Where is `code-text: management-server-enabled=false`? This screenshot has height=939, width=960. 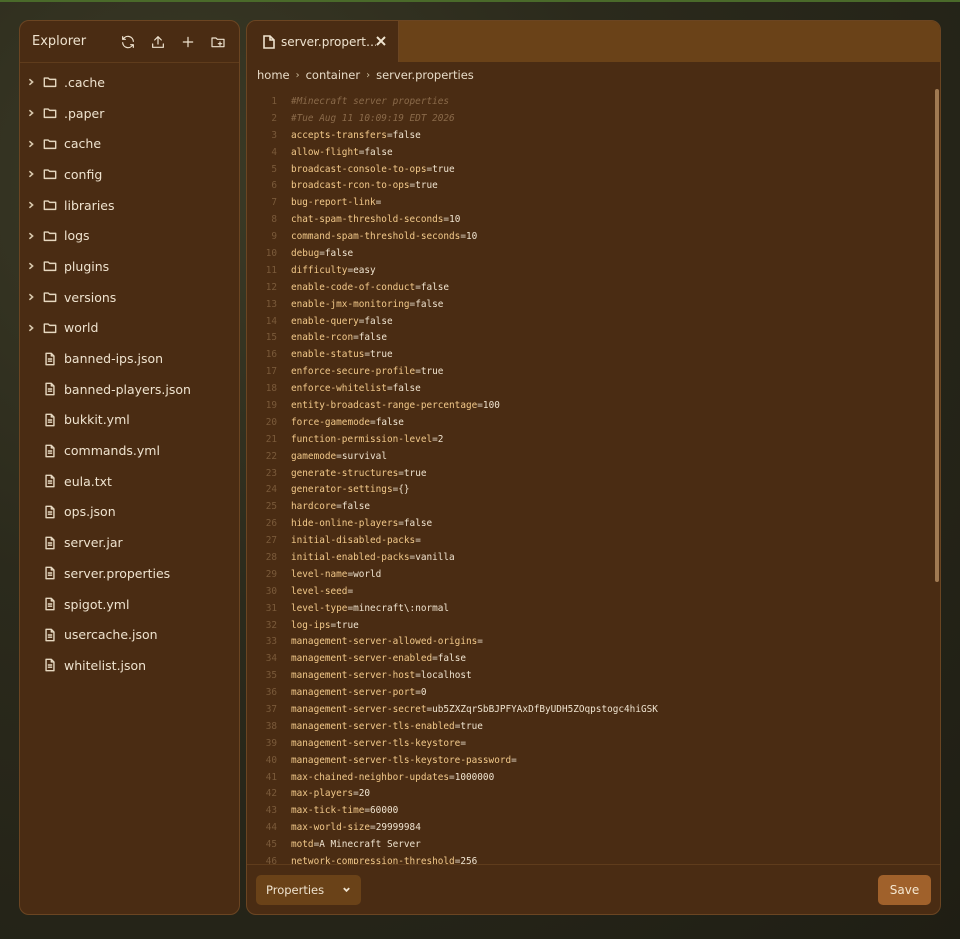
code-text: management-server-enabled=false is located at coordinates (378, 659).